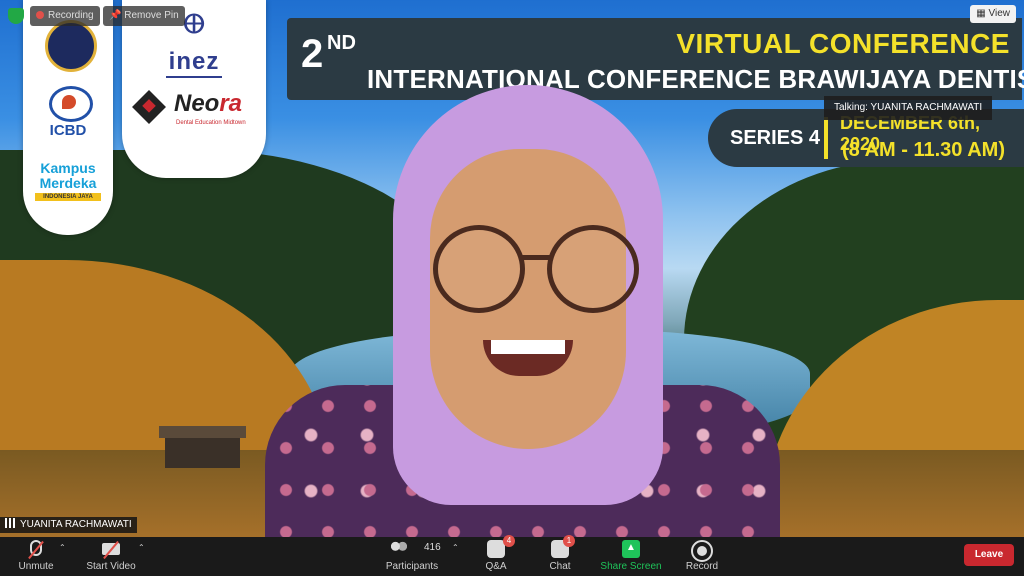 This screenshot has width=1024, height=576. I want to click on participants-icon, so click(399, 549).